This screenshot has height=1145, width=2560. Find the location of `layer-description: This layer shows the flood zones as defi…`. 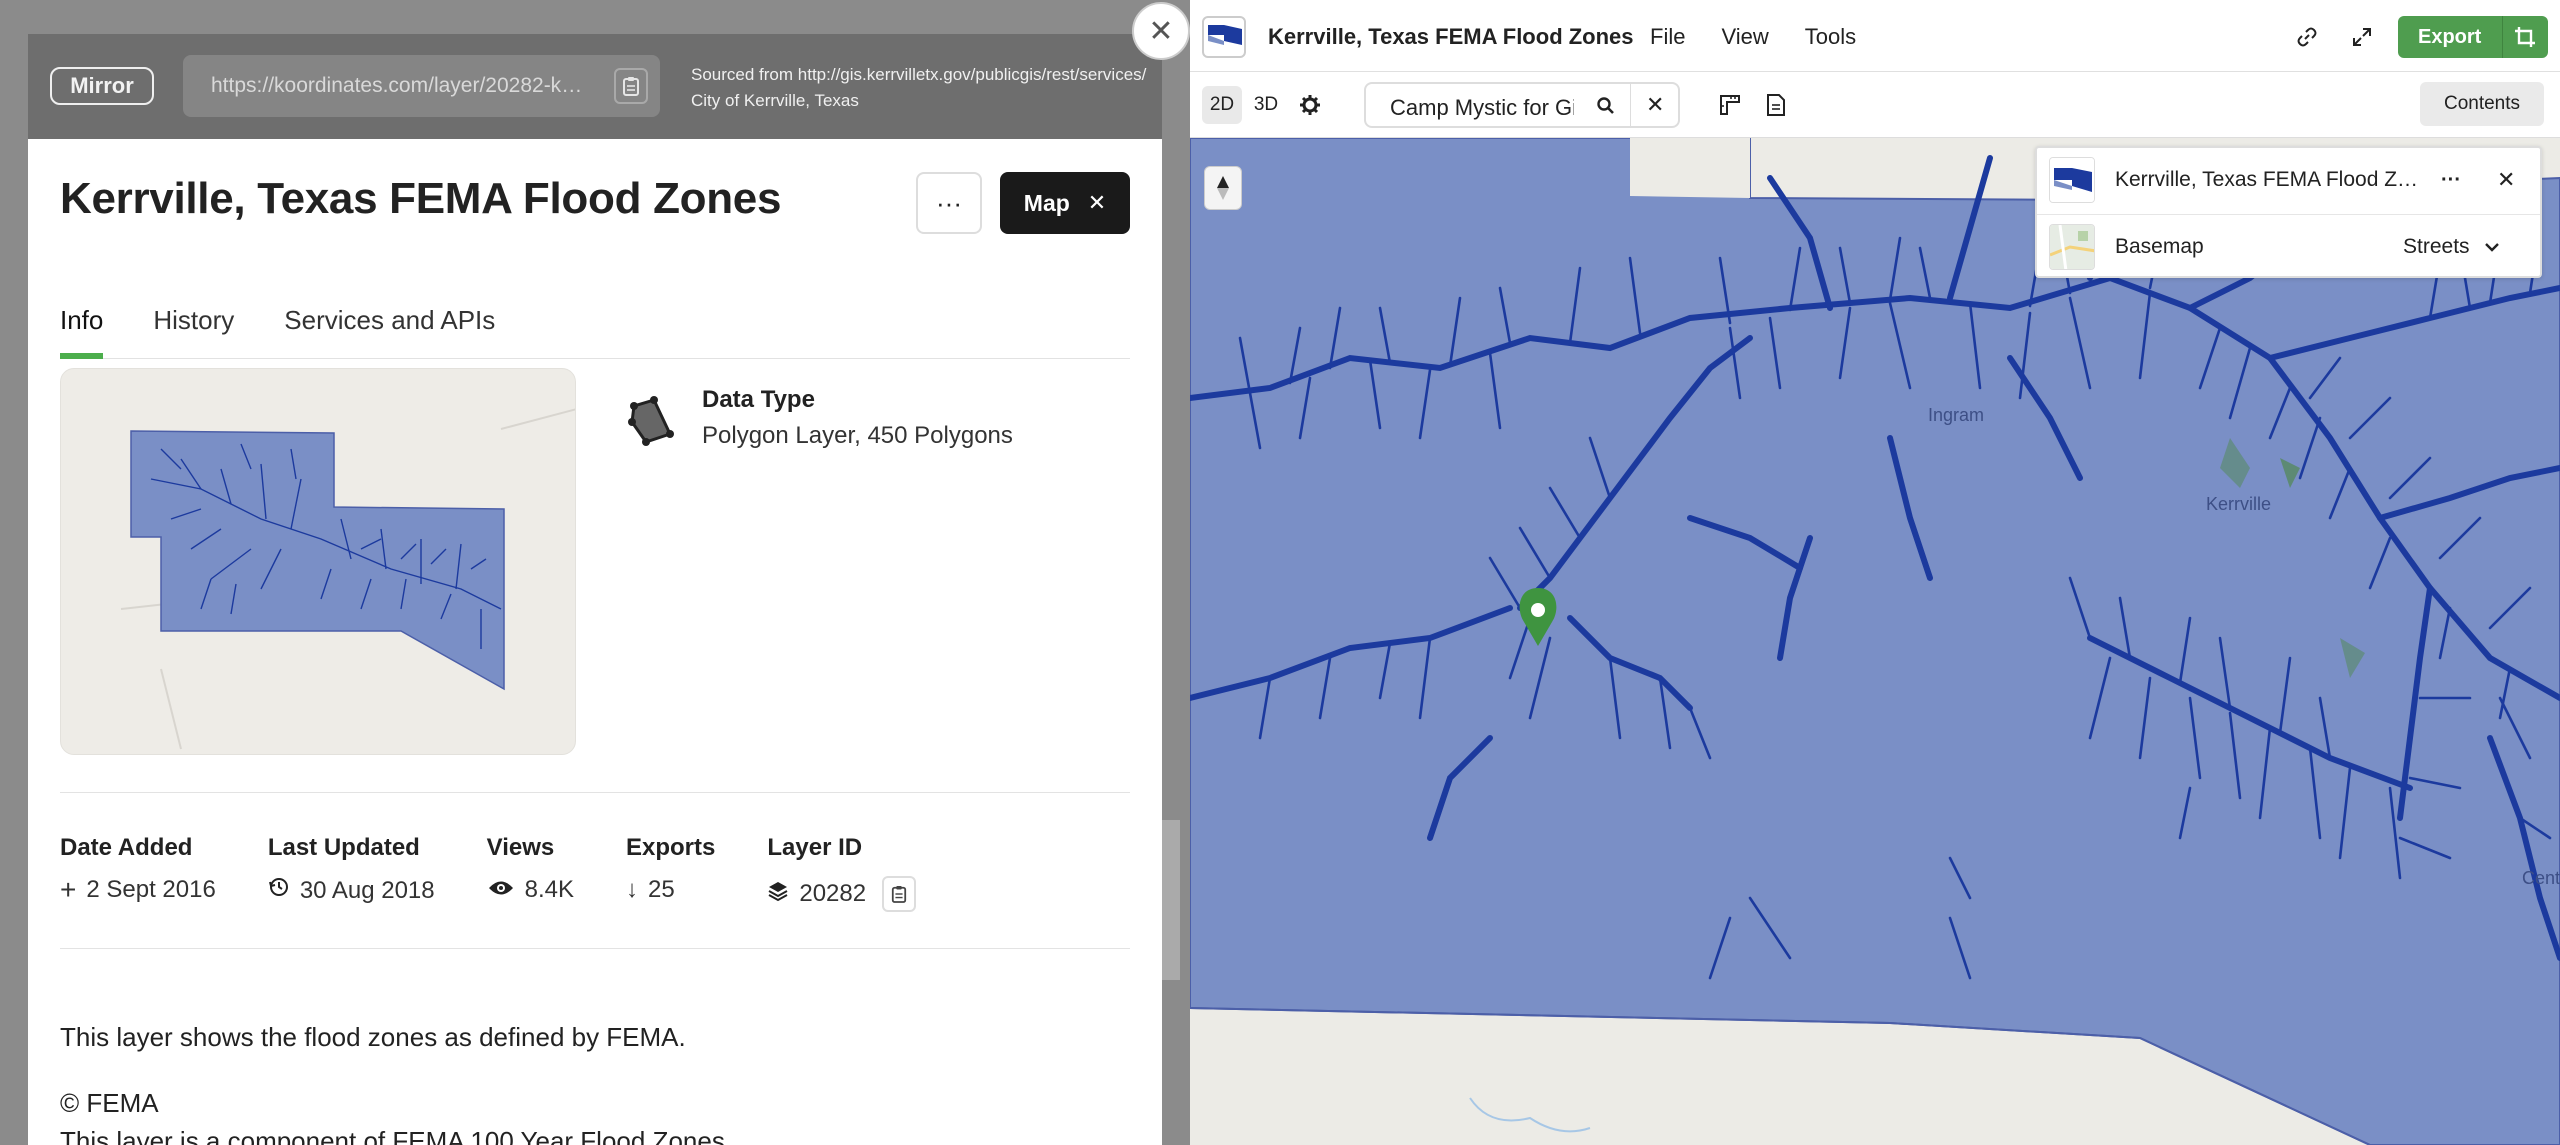

layer-description: This layer shows the flood zones as defi… is located at coordinates (373, 1037).